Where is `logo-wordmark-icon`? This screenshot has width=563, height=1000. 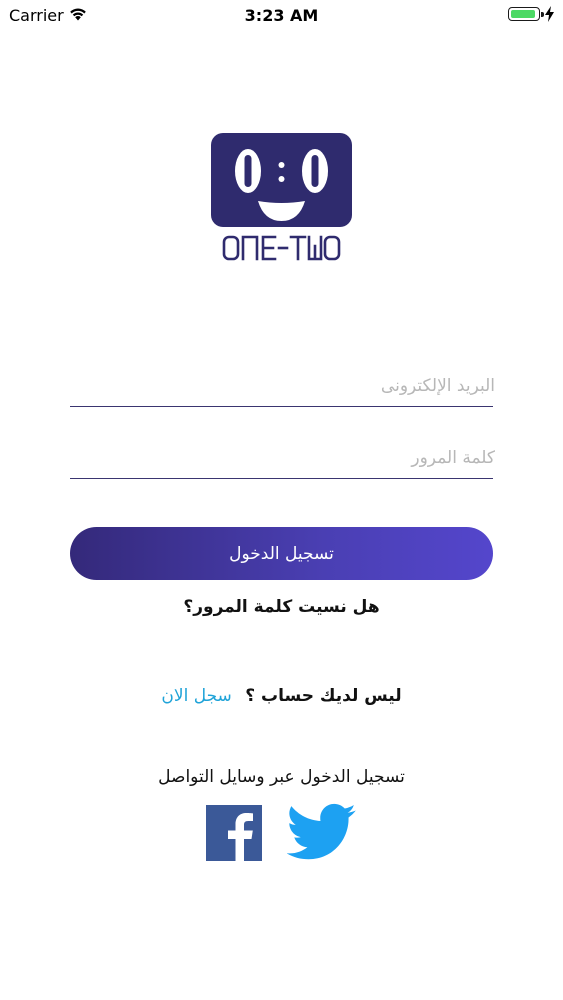
logo-wordmark-icon is located at coordinates (281, 248).